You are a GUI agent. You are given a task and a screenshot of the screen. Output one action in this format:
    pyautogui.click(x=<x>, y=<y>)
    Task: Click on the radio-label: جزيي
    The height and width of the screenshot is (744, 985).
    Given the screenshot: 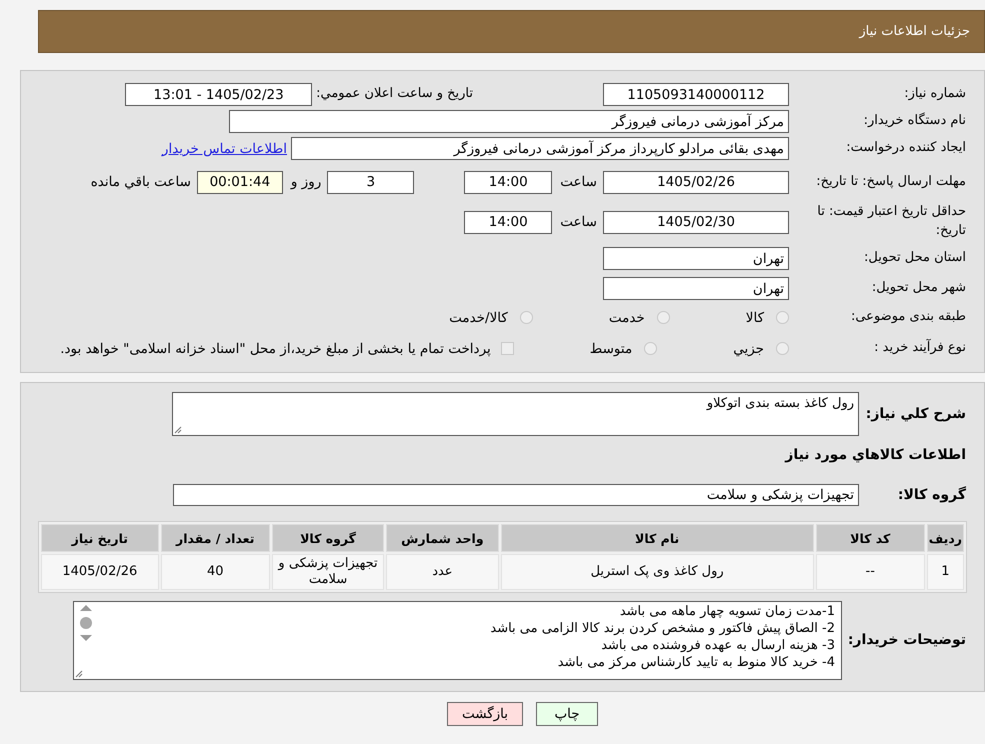 What is the action you would take?
    pyautogui.click(x=748, y=348)
    